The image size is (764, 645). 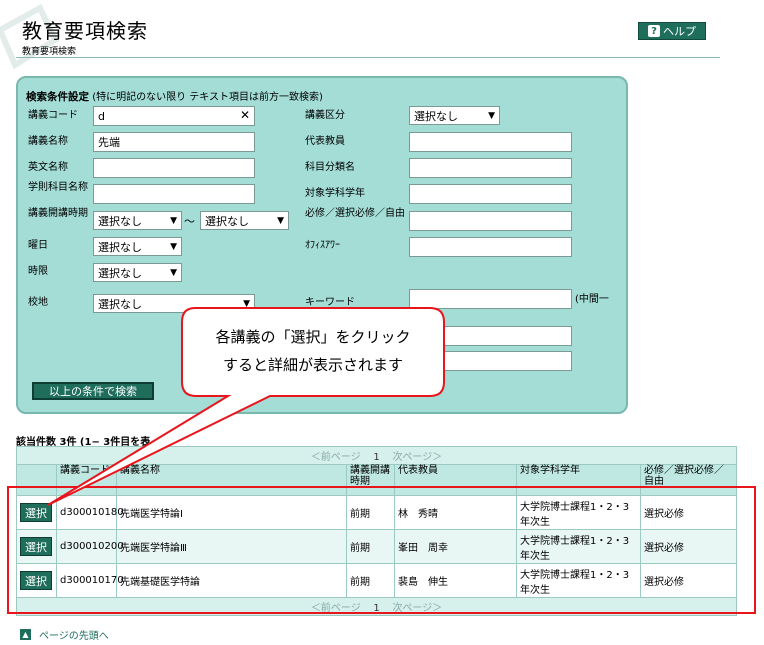 I want to click on page-top-link: ▲ ページの先頭へ, so click(x=64, y=634).